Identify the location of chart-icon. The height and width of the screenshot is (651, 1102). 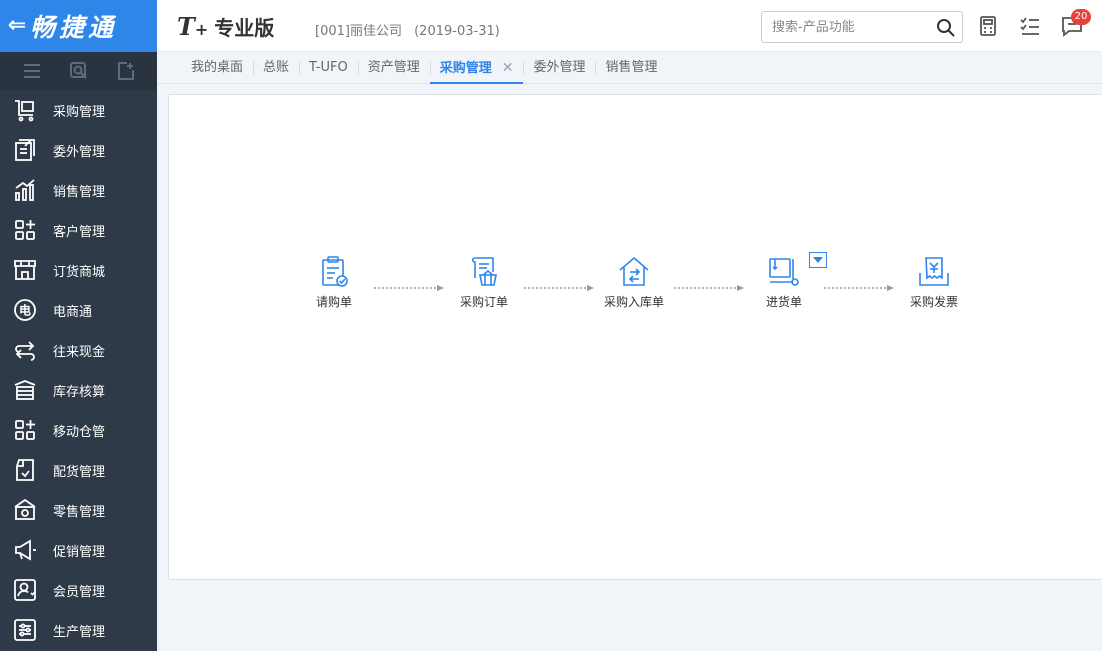
(25, 190).